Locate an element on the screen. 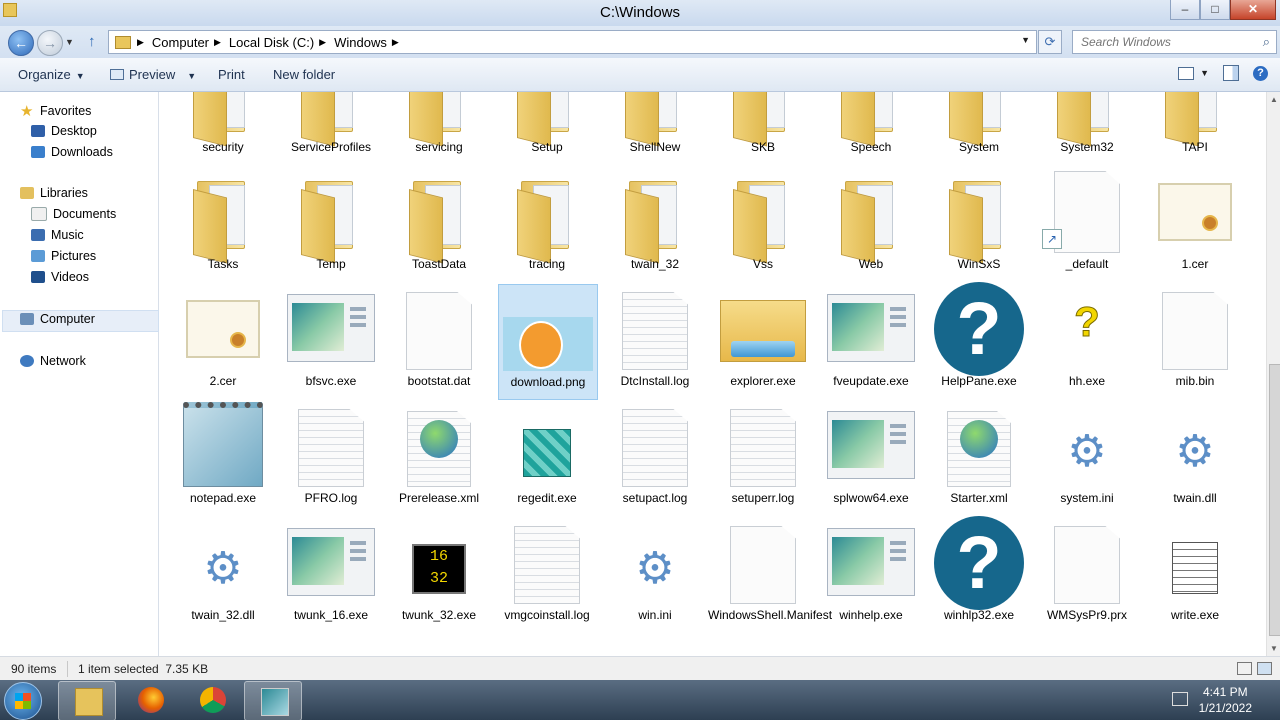  nav-network: Network is located at coordinates (53, 361).